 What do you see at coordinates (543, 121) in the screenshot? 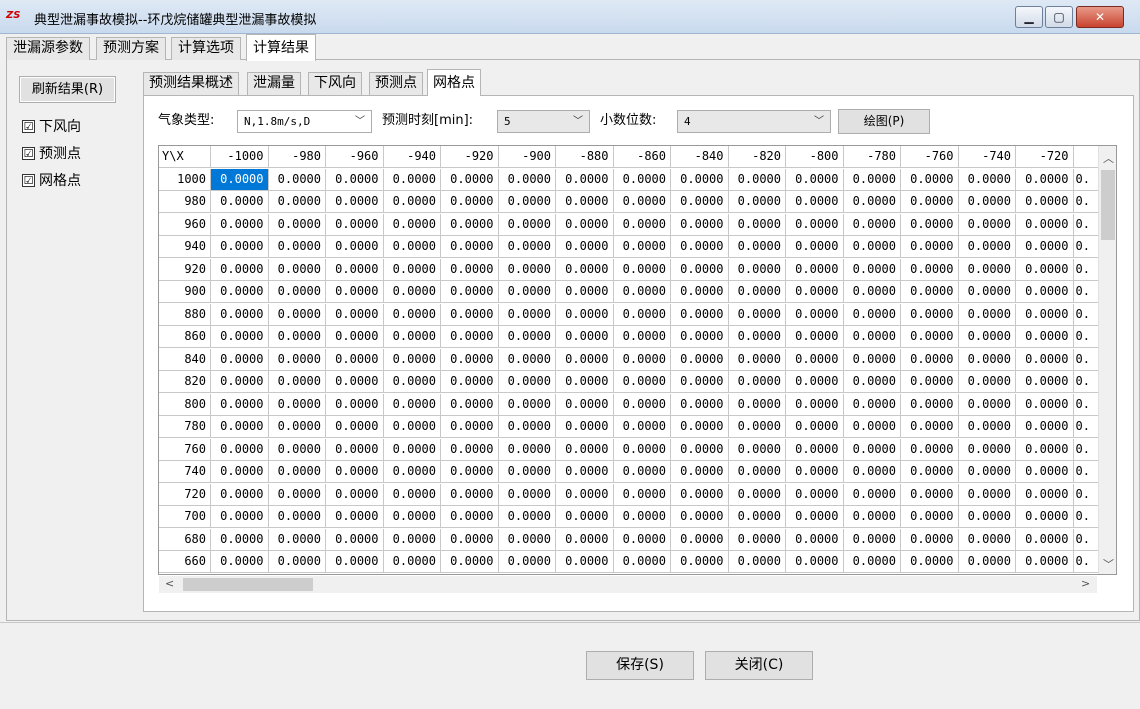
I see `time-select: 5 ﹀` at bounding box center [543, 121].